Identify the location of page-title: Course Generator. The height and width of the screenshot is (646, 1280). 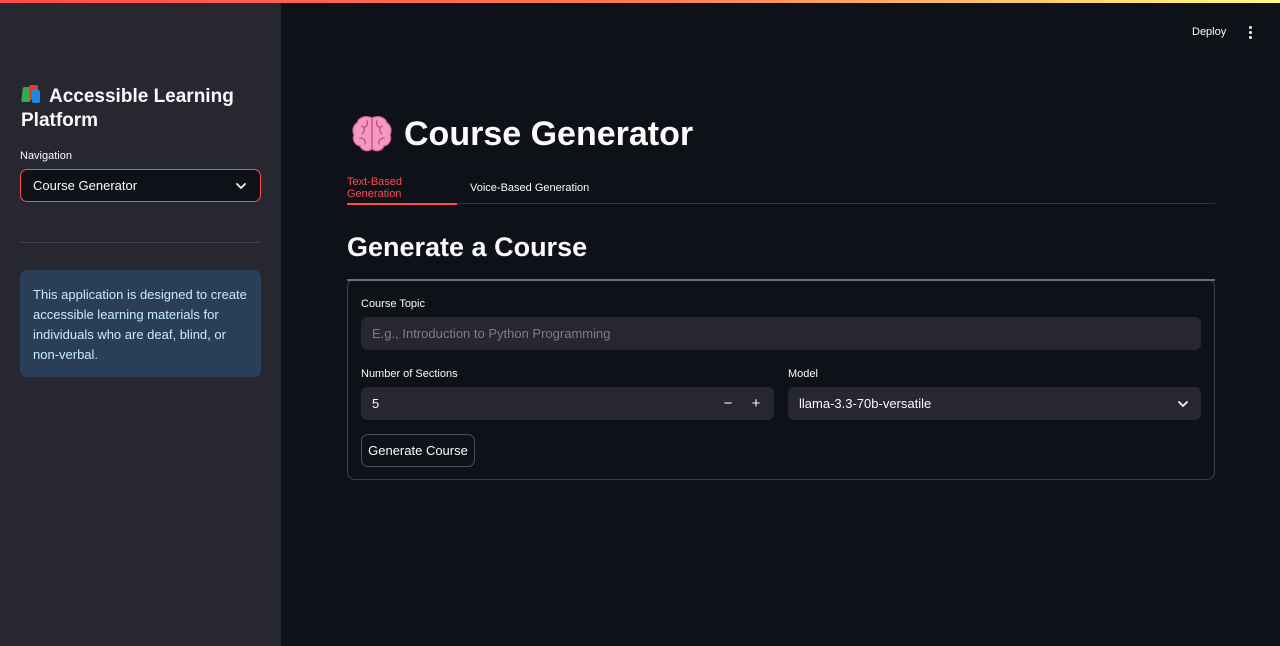
(521, 134).